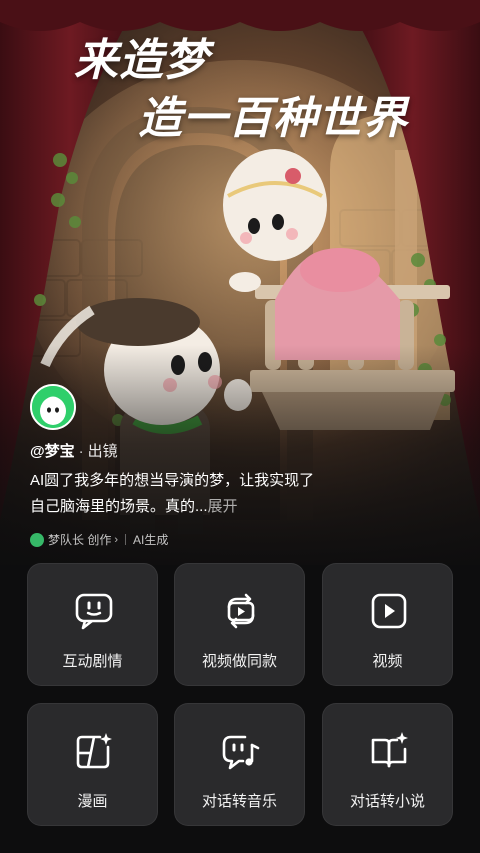 The width and height of the screenshot is (480, 853). Describe the element at coordinates (273, 118) in the screenshot. I see `headline-line-2: 造一百种世界` at that location.